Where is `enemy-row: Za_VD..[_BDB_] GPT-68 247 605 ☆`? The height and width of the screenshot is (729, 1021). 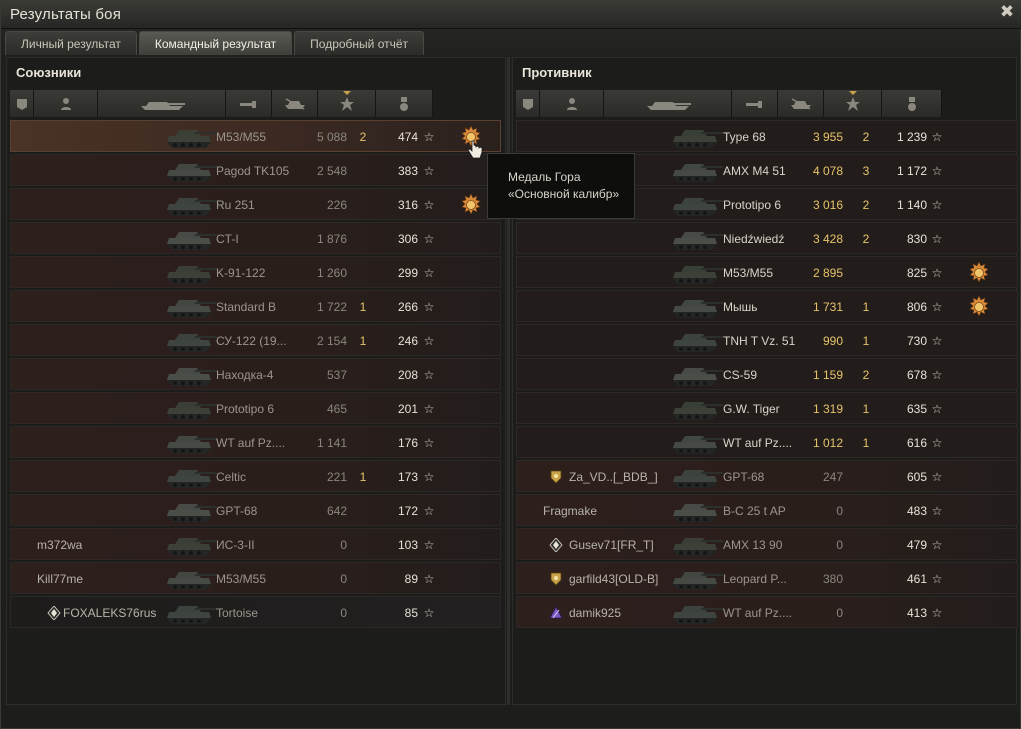
enemy-row: Za_VD..[_BDB_] GPT-68 247 605 ☆ is located at coordinates (767, 476).